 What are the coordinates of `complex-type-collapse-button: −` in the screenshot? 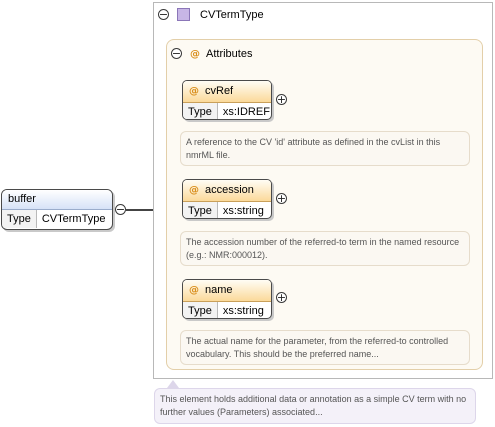 It's located at (163, 14).